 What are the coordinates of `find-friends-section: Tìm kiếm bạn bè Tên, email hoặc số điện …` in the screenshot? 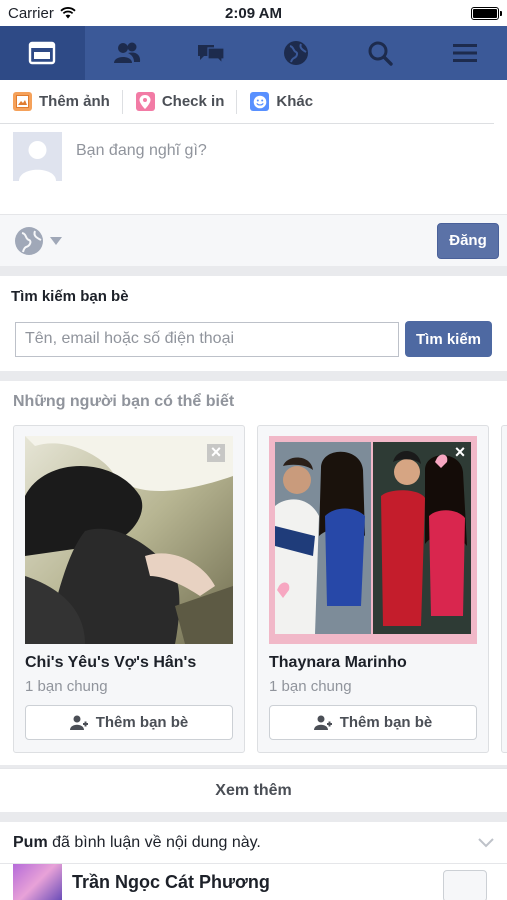 It's located at (253, 323).